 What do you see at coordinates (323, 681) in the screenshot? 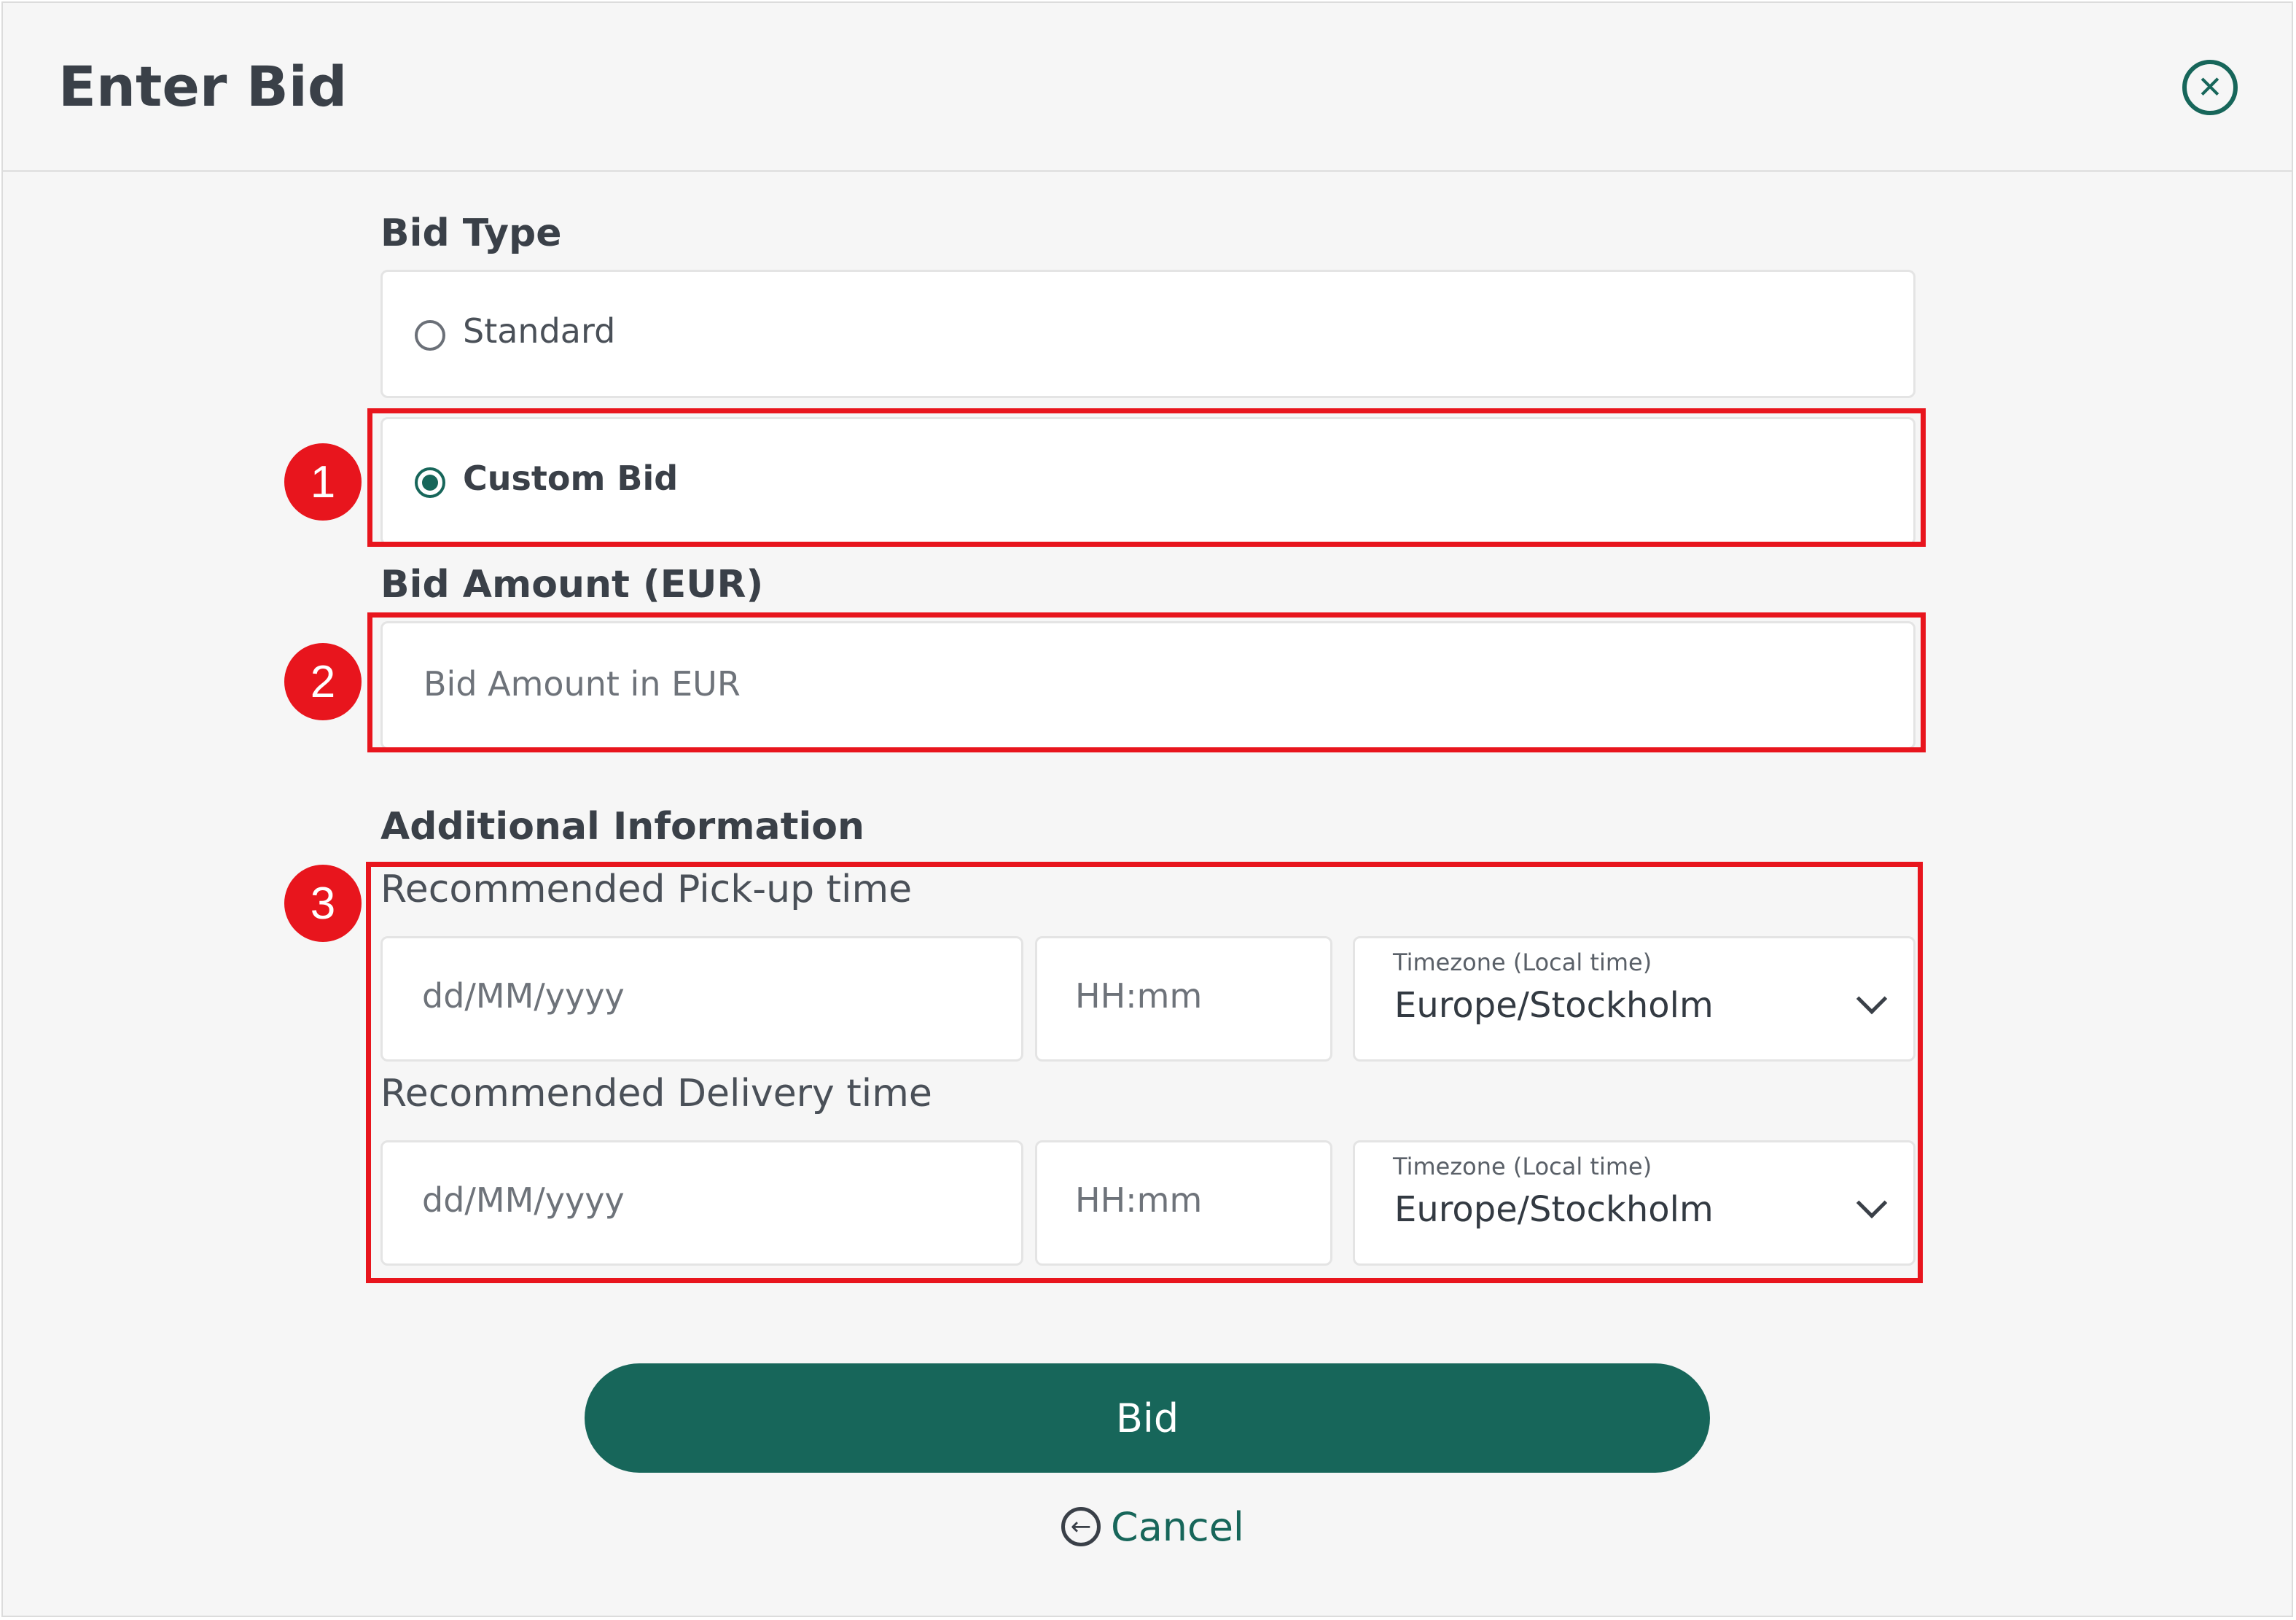
I see `annotation-marker-2: 2` at bounding box center [323, 681].